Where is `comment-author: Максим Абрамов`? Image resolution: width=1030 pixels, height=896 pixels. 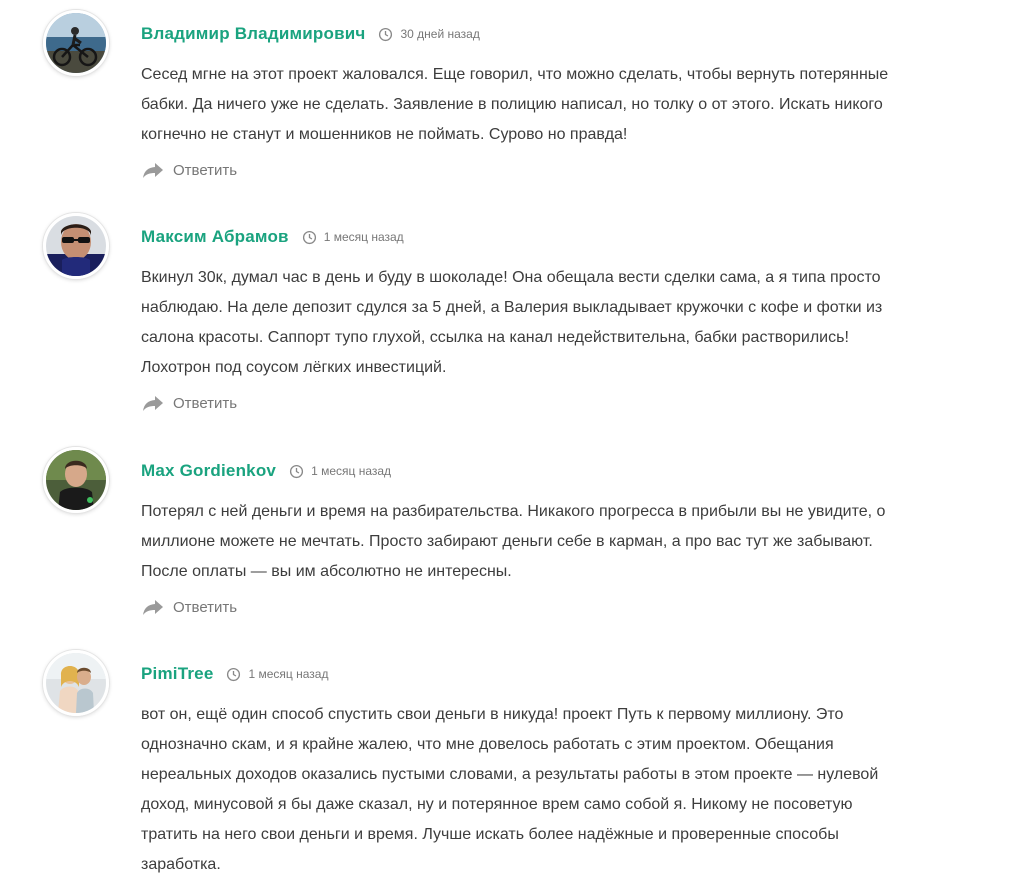 comment-author: Максим Абрамов is located at coordinates (215, 237).